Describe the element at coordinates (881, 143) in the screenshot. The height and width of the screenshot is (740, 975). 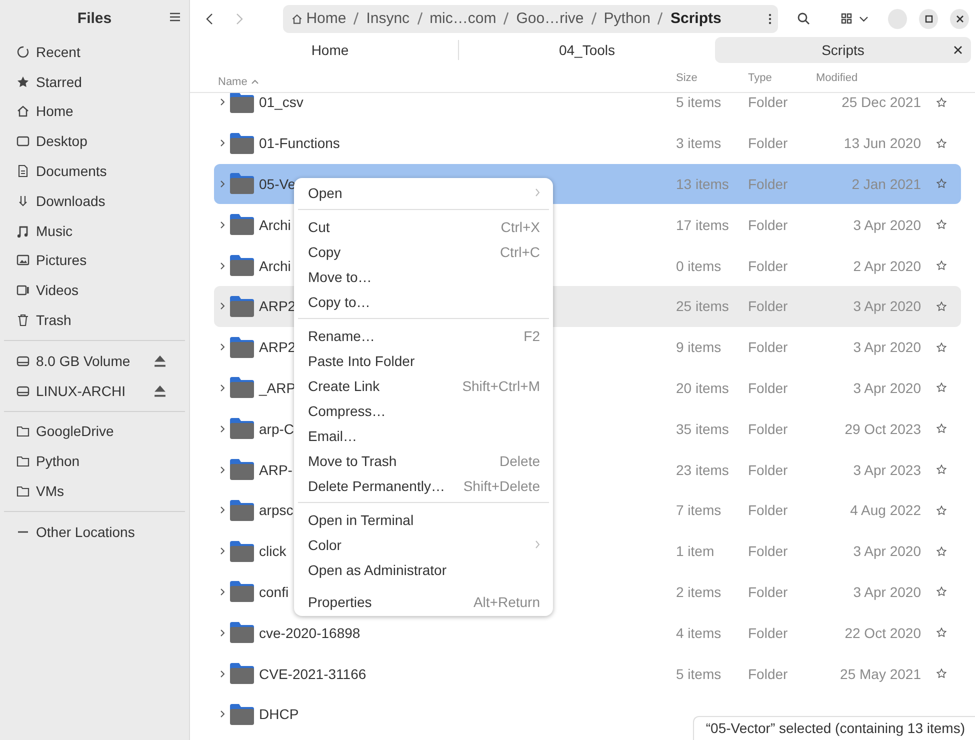
I see `modified-cell-text: 13 Jun 2020` at that location.